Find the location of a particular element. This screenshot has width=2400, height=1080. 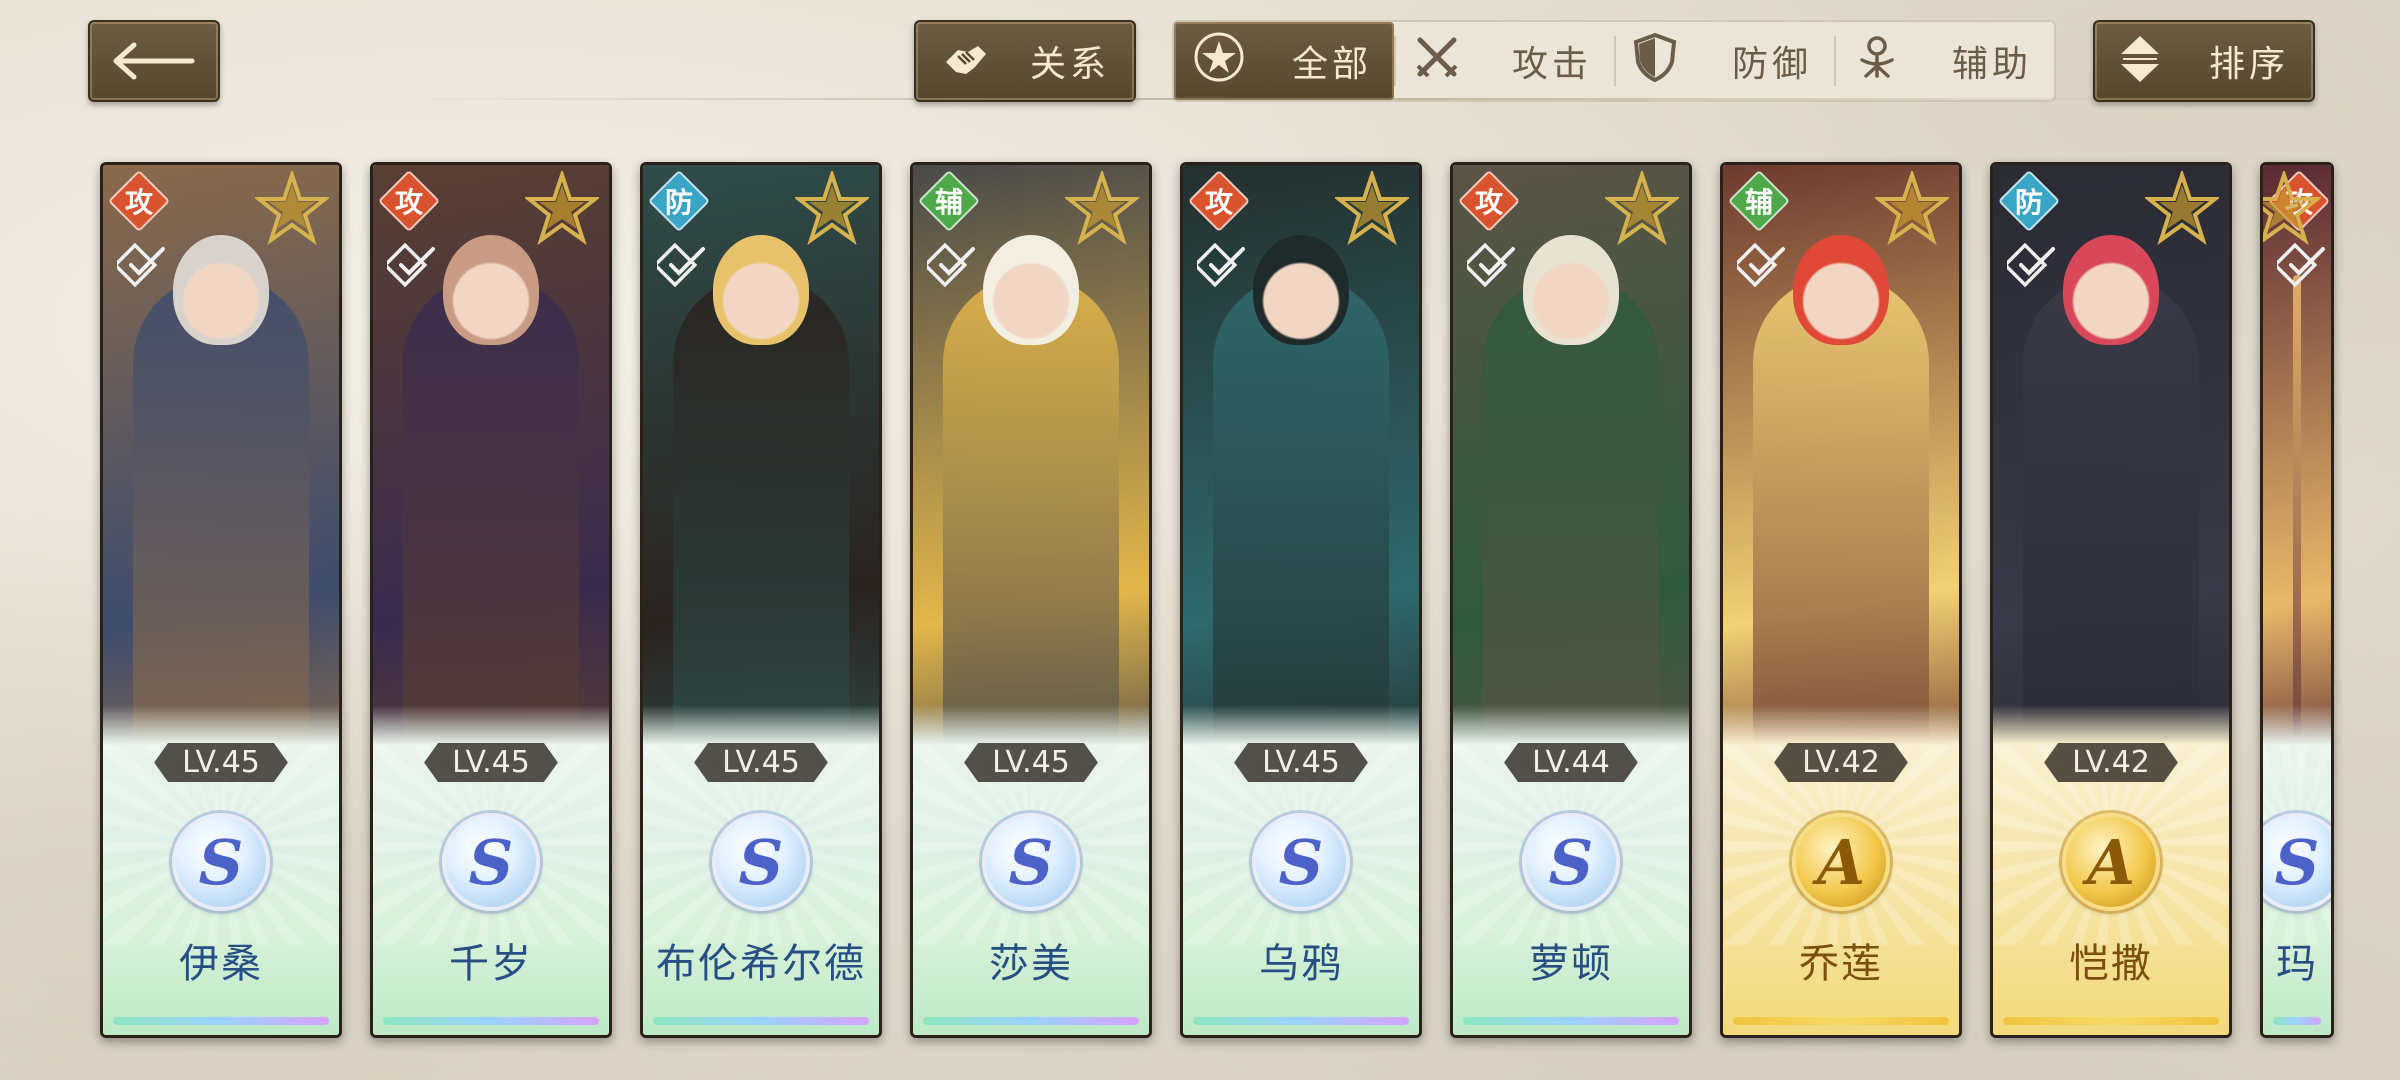

character-name: 千岁 is located at coordinates (491, 964).